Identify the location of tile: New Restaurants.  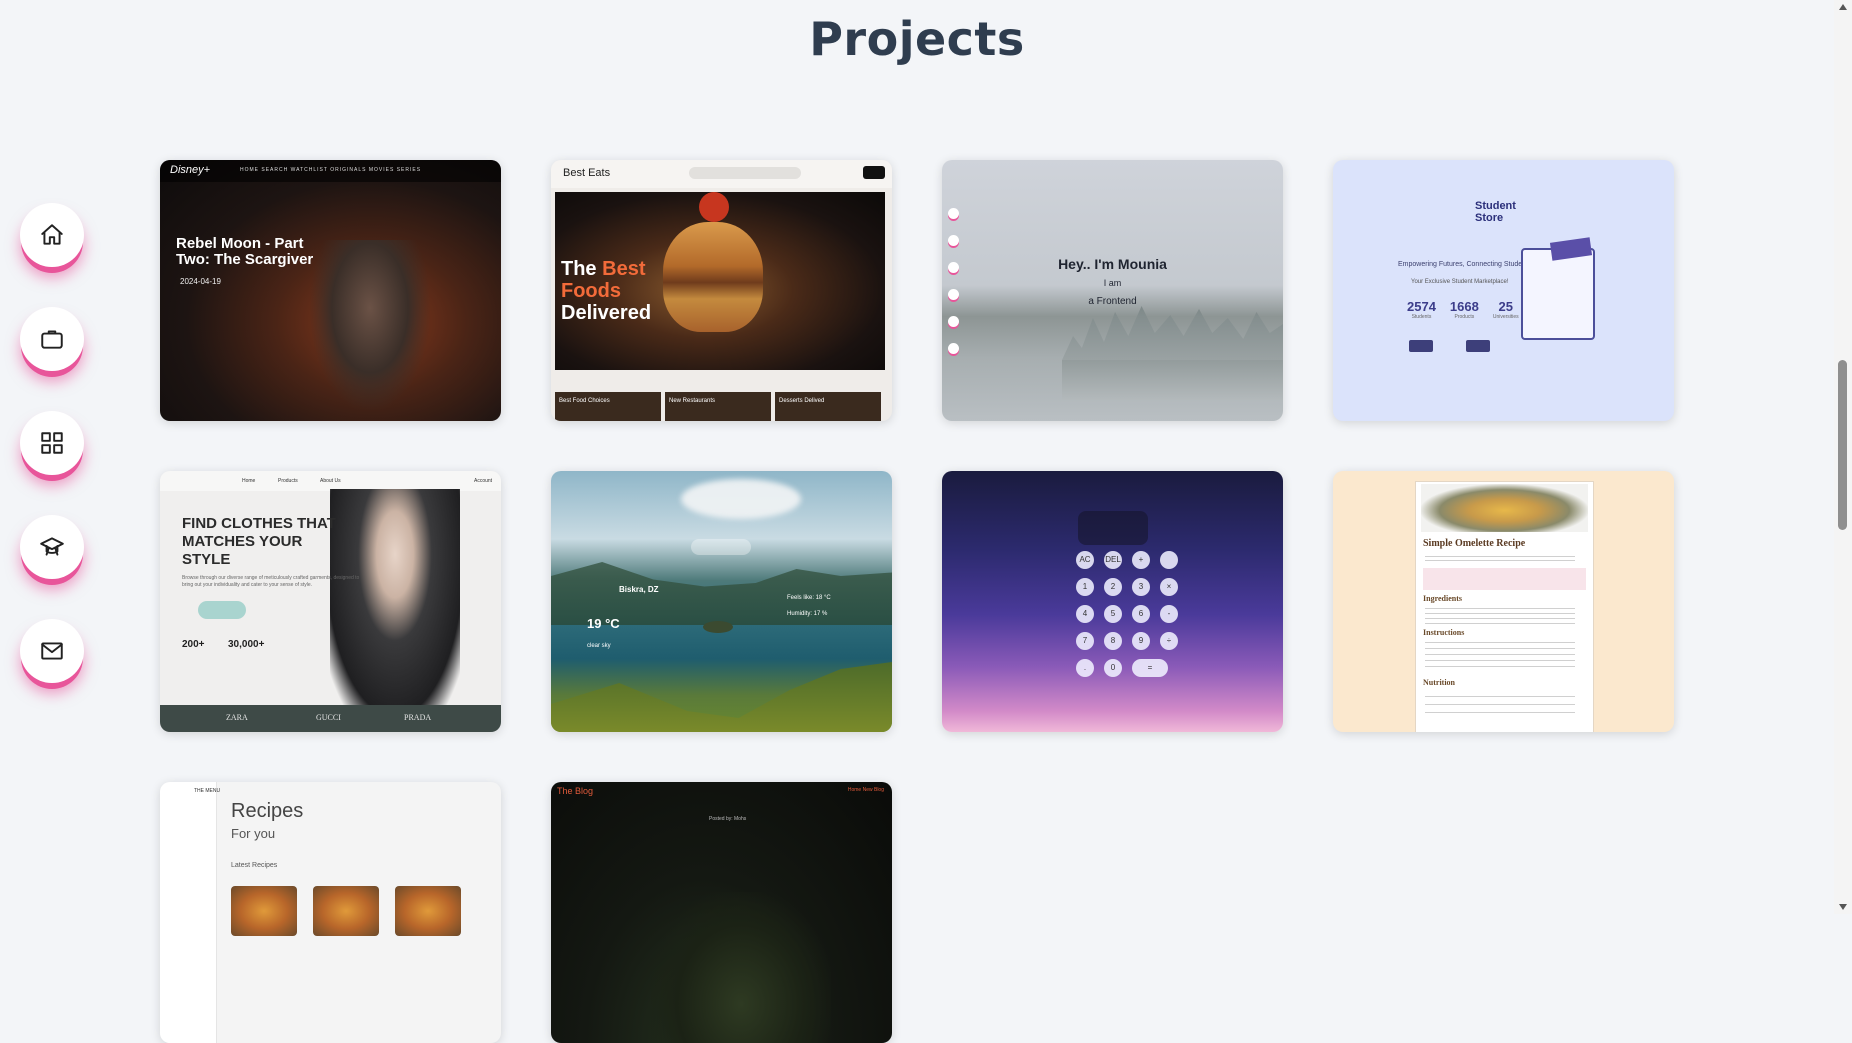
(718, 406).